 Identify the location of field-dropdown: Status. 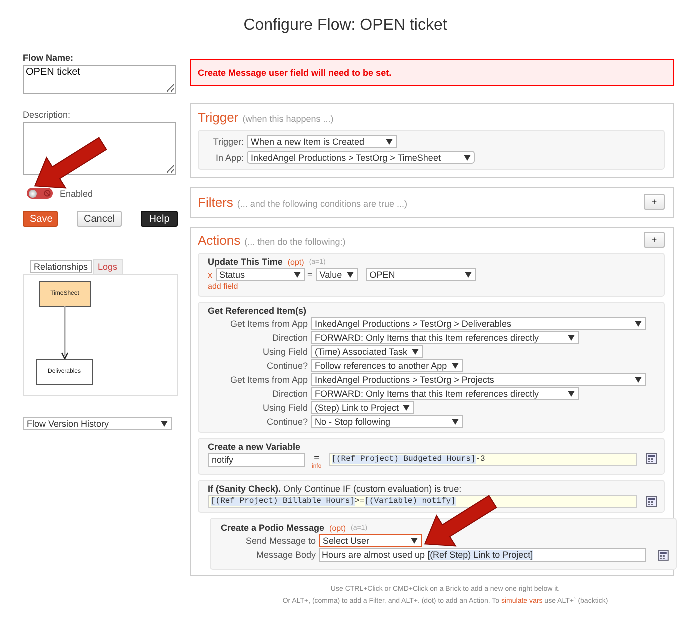
(260, 274).